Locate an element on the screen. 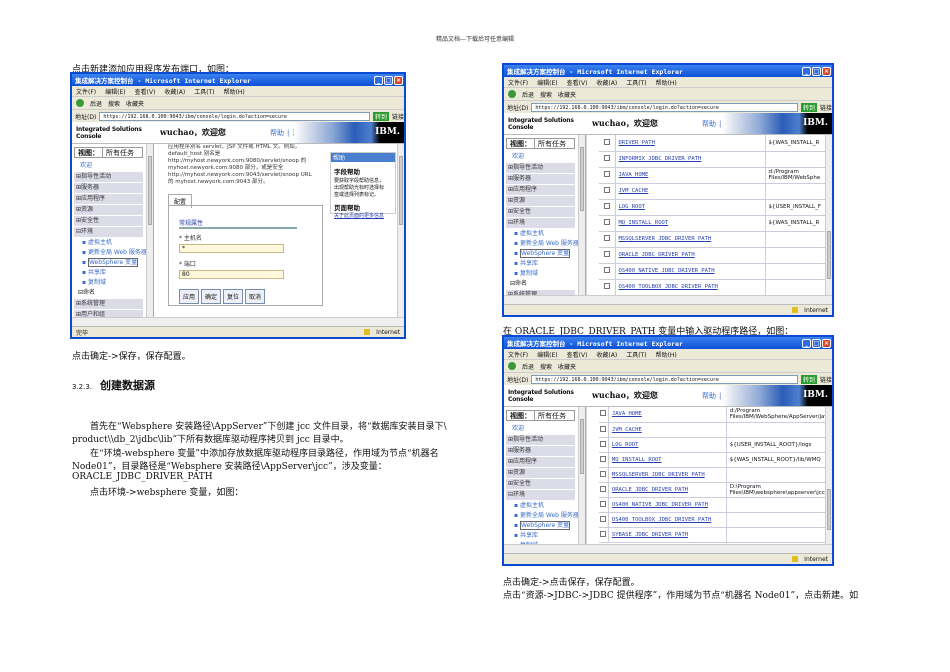  nav-group: ⊞安全性 is located at coordinates (540, 212).